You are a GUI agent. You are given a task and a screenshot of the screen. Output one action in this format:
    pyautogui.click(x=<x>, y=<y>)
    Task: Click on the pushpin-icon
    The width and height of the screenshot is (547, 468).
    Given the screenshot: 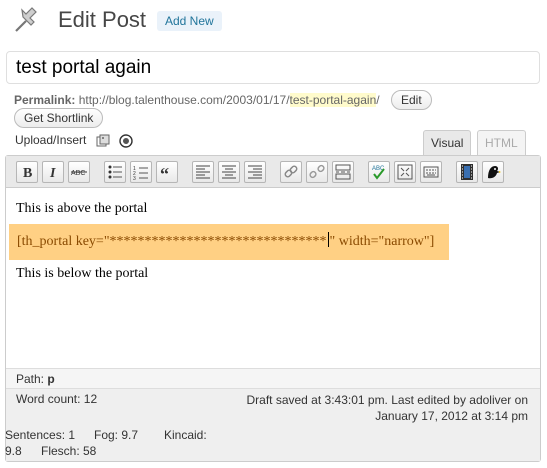 What is the action you would take?
    pyautogui.click(x=26, y=19)
    